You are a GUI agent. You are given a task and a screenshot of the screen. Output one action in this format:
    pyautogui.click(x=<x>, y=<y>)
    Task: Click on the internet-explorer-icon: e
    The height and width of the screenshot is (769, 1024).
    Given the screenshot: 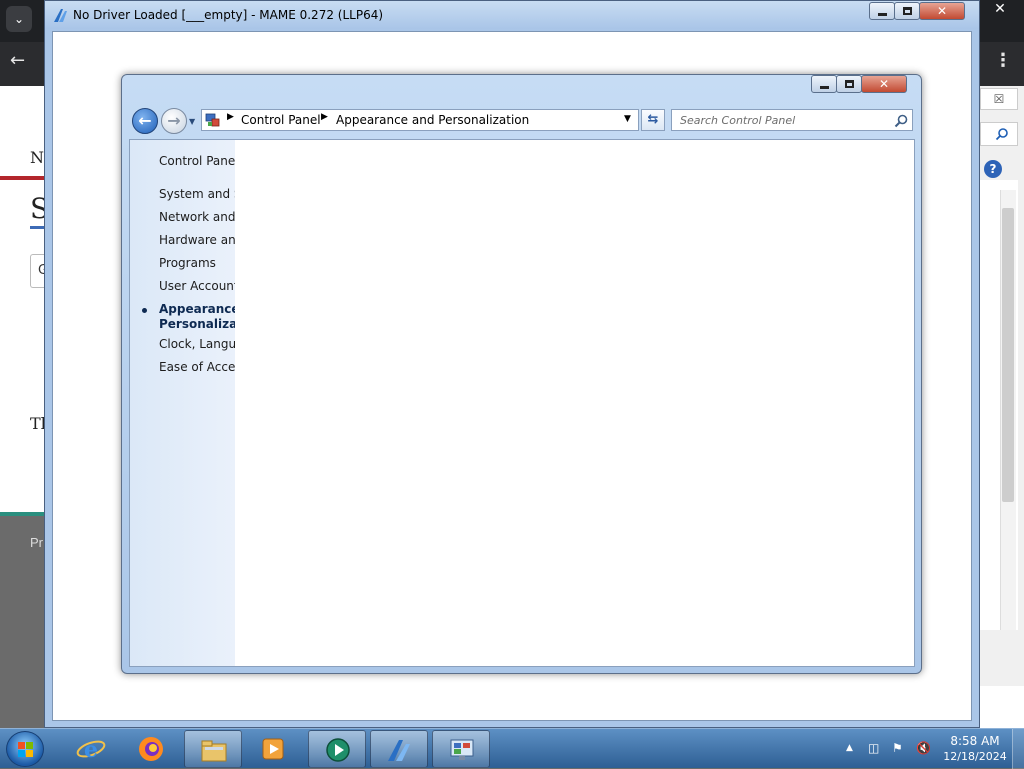 What is the action you would take?
    pyautogui.click(x=91, y=750)
    